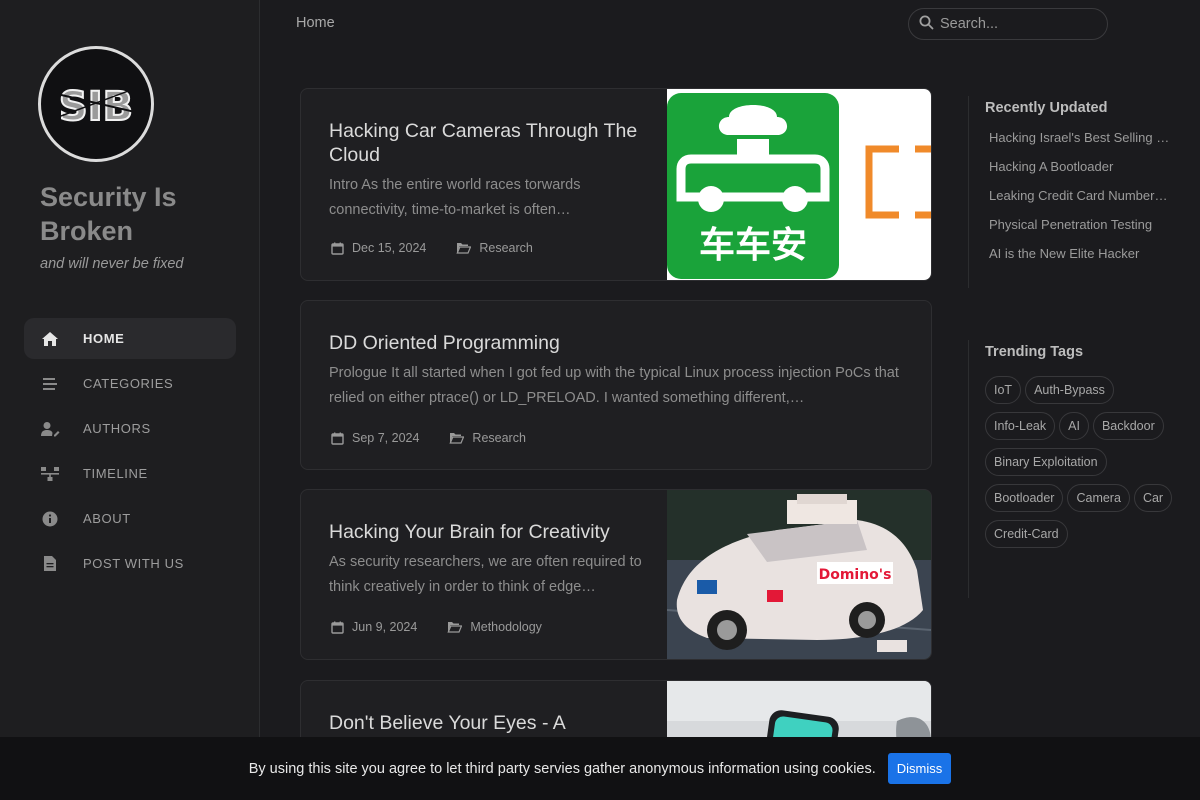  I want to click on post-meta: Jun 9, 2024 Methodology, so click(451, 627).